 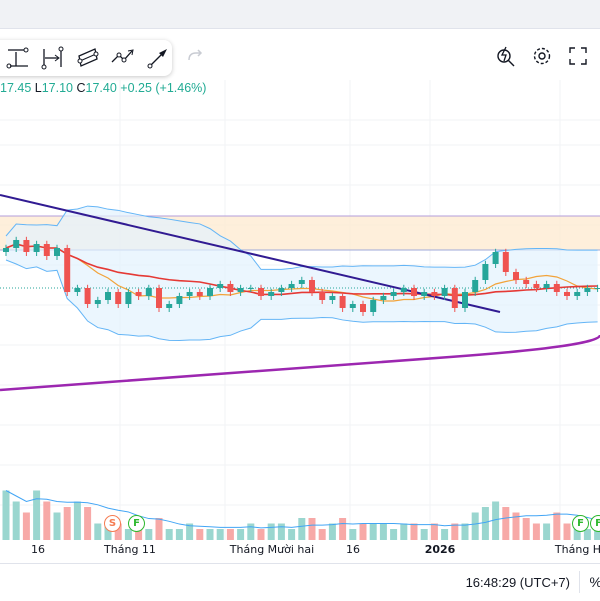 What do you see at coordinates (577, 549) in the screenshot?
I see `time-axis-label: Tháng H` at bounding box center [577, 549].